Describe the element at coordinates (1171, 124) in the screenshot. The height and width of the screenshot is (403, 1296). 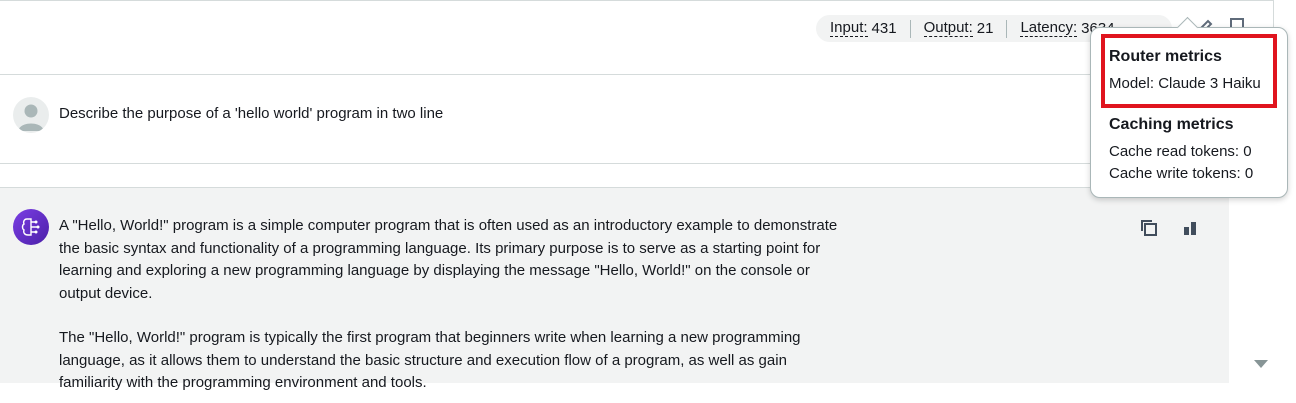
I see `caching-metrics-title: Caching metrics` at that location.